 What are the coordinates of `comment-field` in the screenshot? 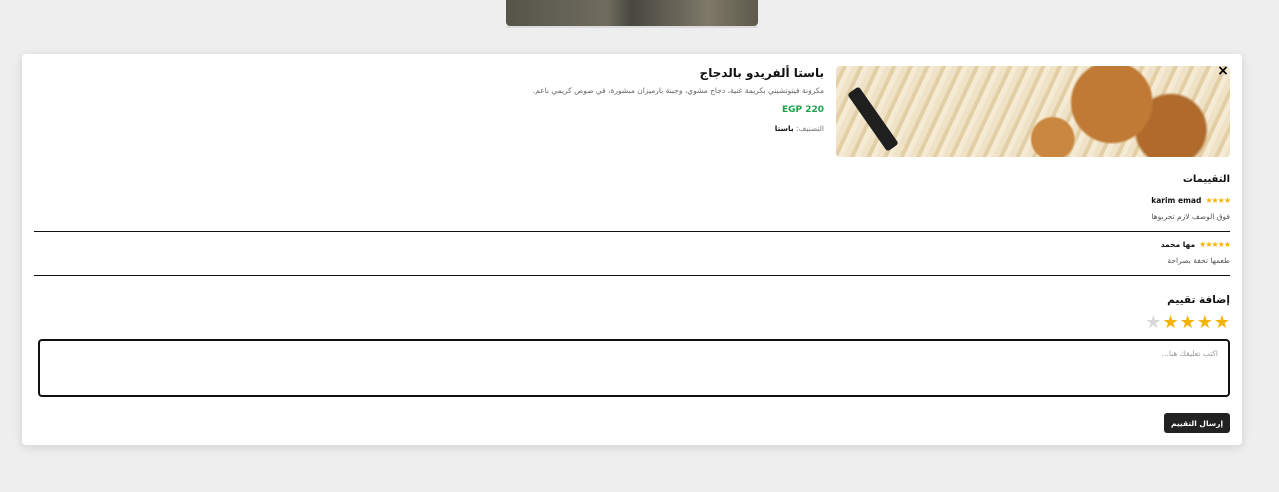 It's located at (634, 368).